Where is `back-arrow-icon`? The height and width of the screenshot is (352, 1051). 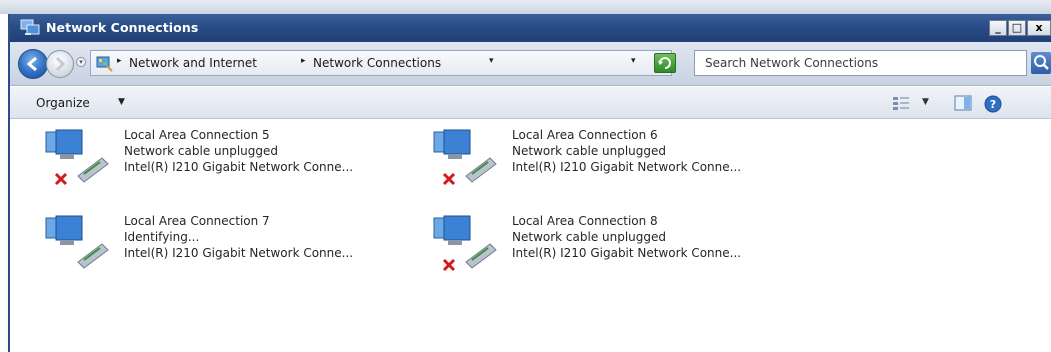
back-arrow-icon is located at coordinates (31, 64).